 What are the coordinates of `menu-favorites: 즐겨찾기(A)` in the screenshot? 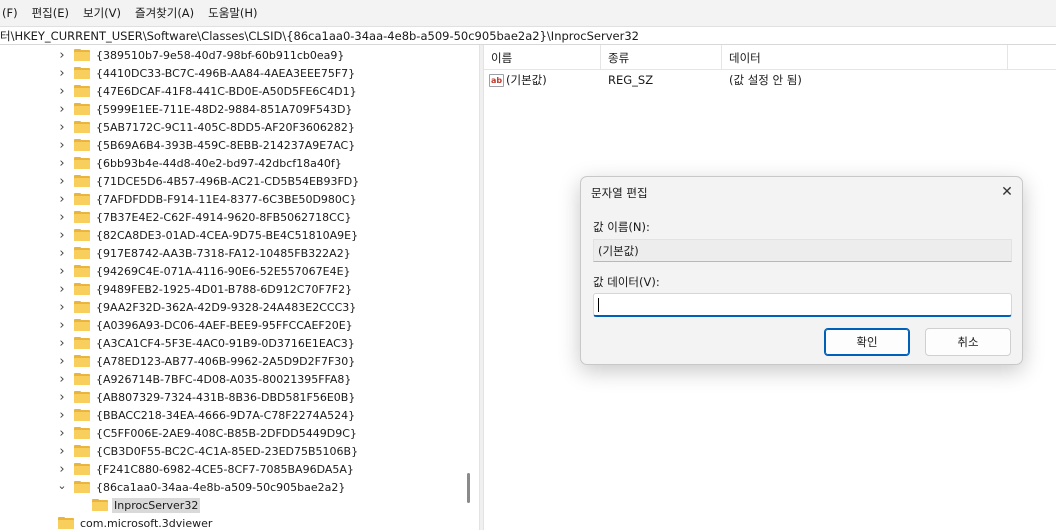 It's located at (164, 13).